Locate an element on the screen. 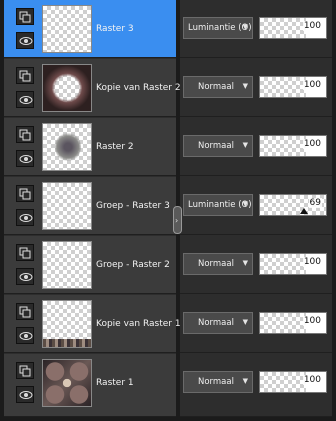 This screenshot has width=336, height=421. opacity-slider-thumb is located at coordinates (304, 211).